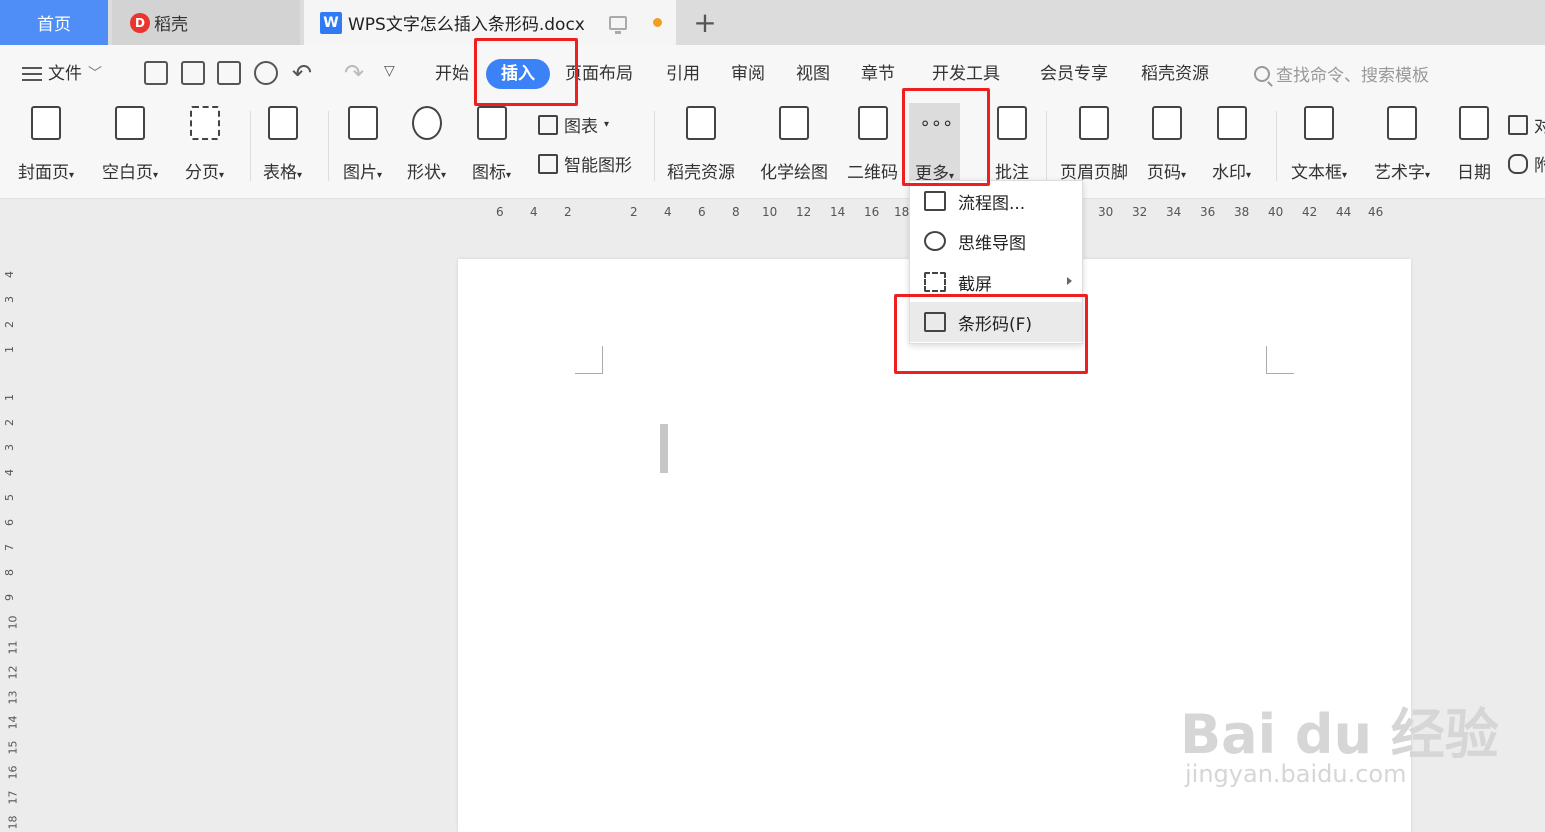 This screenshot has width=1545, height=832. I want to click on annotation-insert-tab, so click(526, 72).